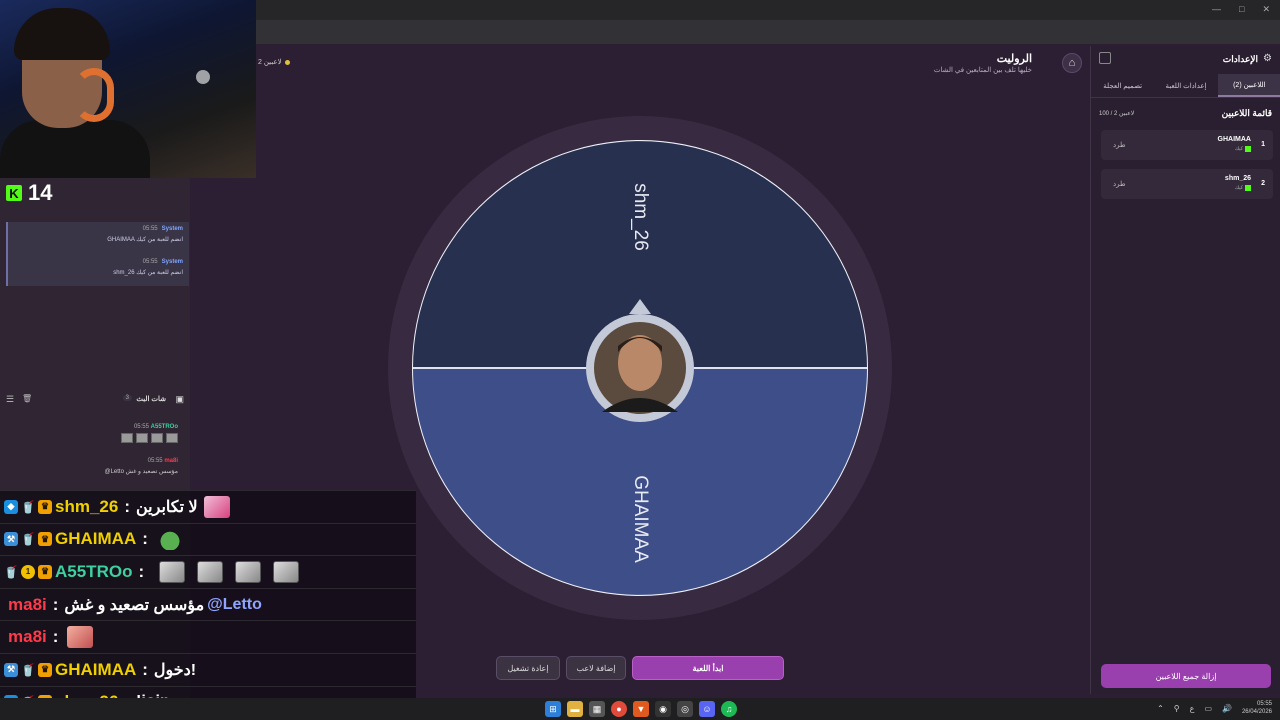 The width and height of the screenshot is (1280, 720). I want to click on window-controls: — □ ✕, so click(1241, 9).